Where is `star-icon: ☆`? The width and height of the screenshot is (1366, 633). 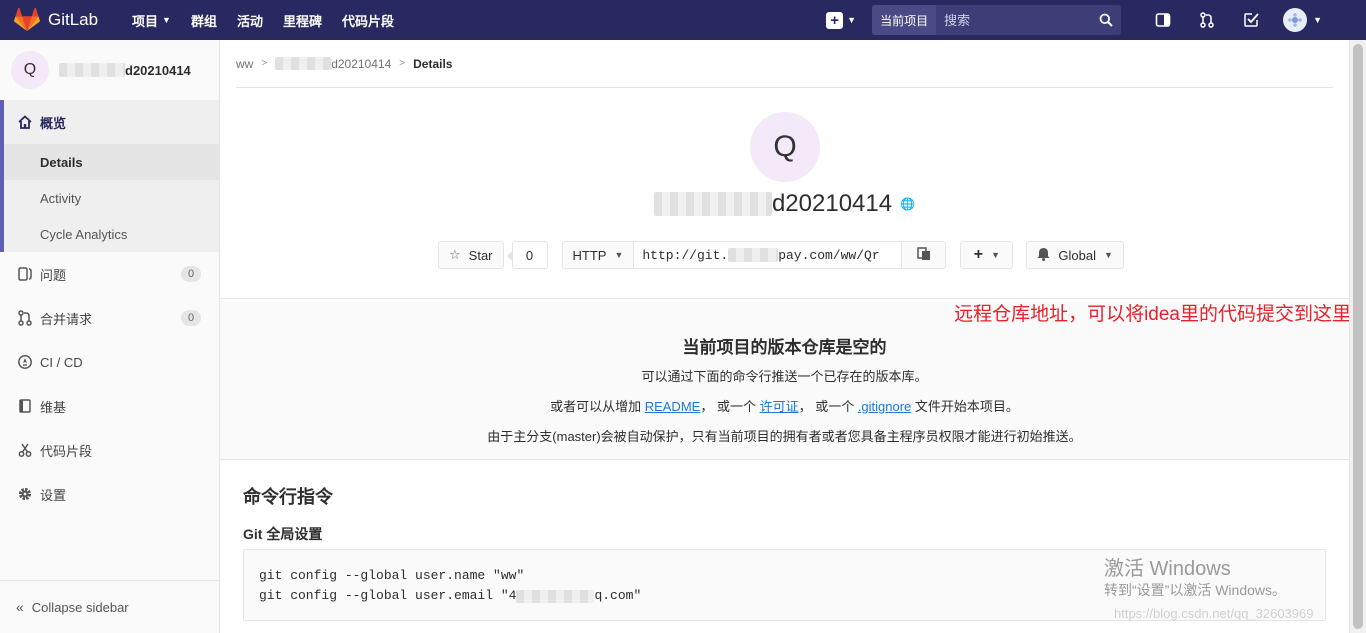
star-icon: ☆ is located at coordinates (455, 254).